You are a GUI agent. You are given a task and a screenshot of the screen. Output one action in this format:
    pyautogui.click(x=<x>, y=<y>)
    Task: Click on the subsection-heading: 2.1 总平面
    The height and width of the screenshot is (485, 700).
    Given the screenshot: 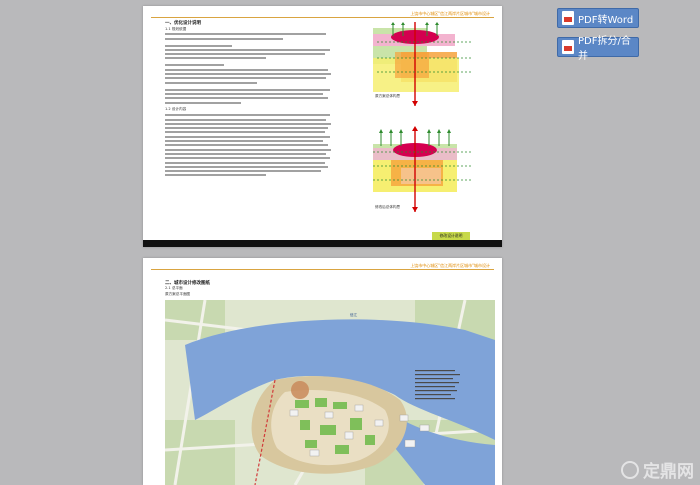 What is the action you would take?
    pyautogui.click(x=174, y=288)
    